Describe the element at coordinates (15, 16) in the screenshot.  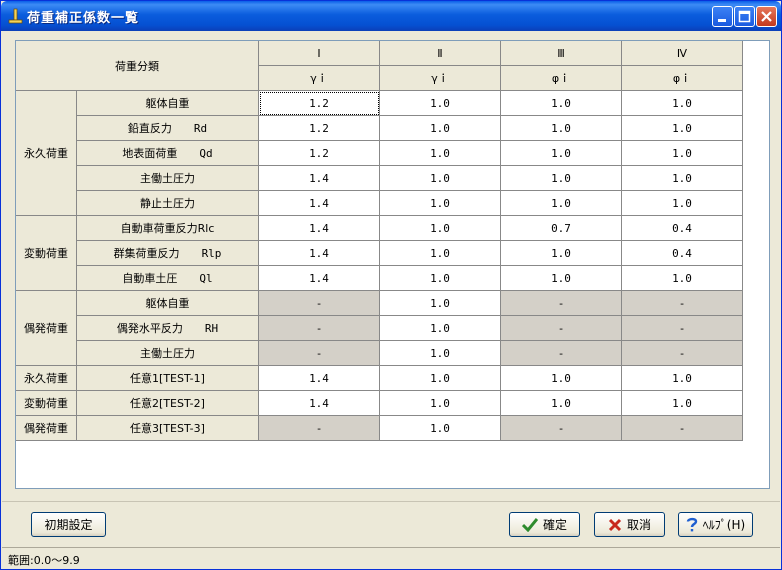
I see `app-icon` at that location.